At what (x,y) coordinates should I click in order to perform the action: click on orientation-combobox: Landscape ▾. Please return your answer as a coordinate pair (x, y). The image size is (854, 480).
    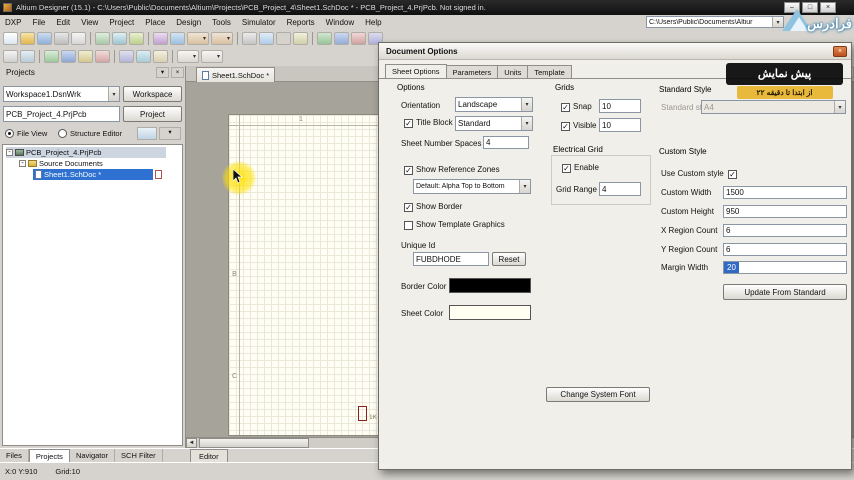
    Looking at the image, I should click on (494, 104).